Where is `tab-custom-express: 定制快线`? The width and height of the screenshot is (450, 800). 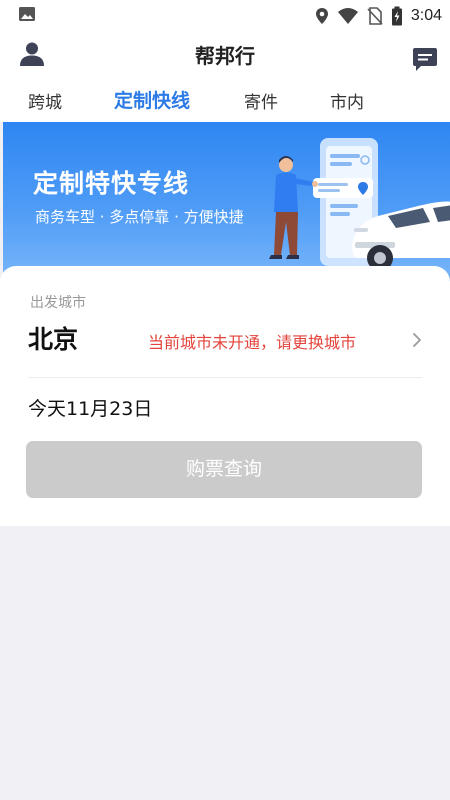
tab-custom-express: 定制快线 is located at coordinates (152, 99).